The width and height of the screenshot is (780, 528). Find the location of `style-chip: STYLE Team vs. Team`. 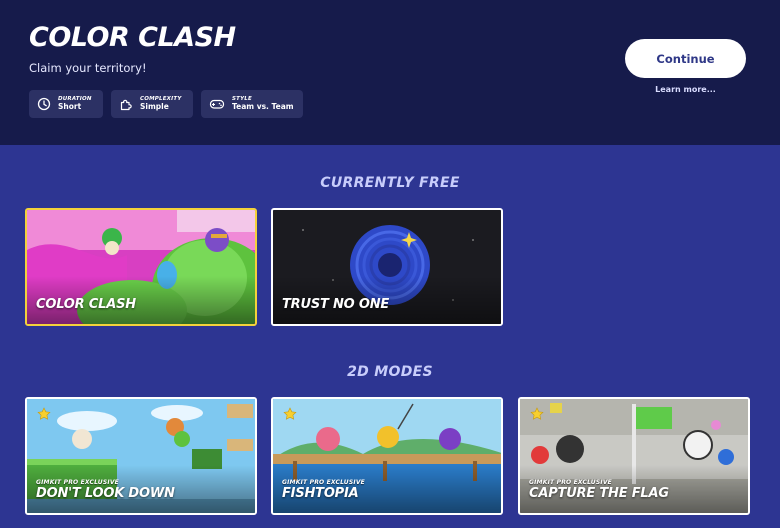

style-chip: STYLE Team vs. Team is located at coordinates (252, 104).